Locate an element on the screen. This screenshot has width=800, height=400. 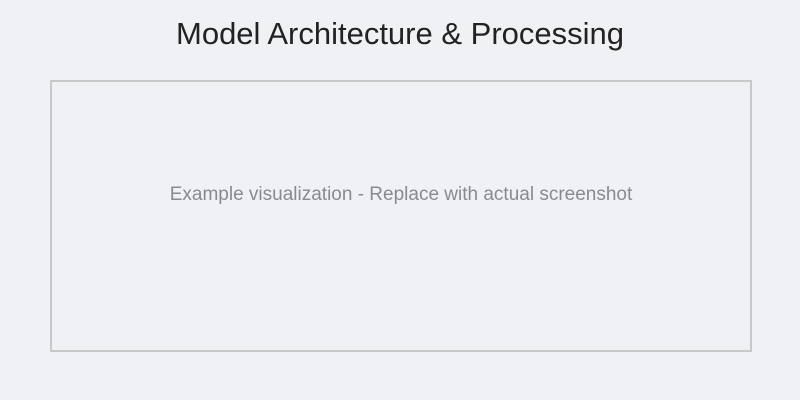
page-title: Model Architecture & Processing is located at coordinates (400, 33).